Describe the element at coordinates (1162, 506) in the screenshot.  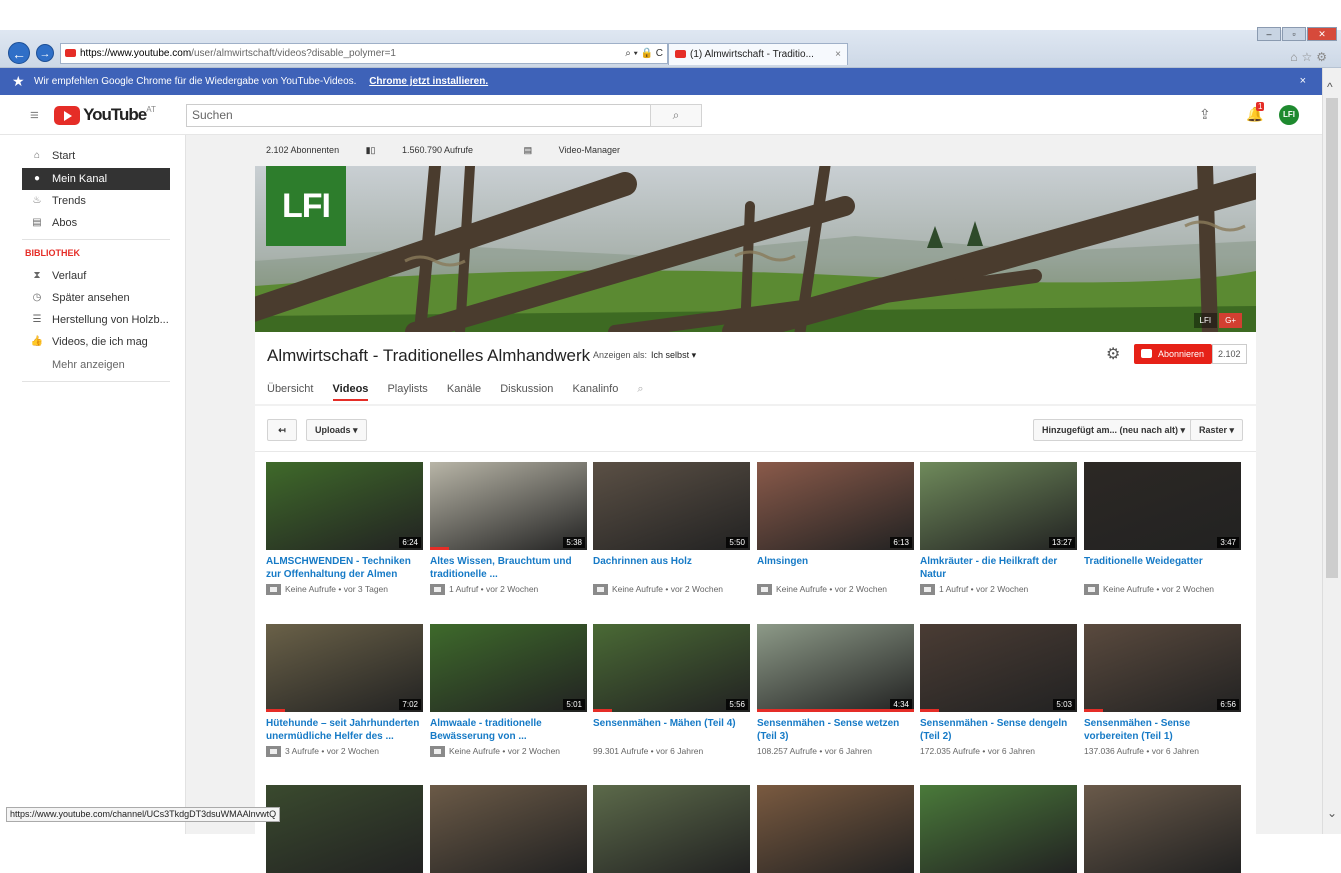
I see `video-thumbnail: 3:47` at that location.